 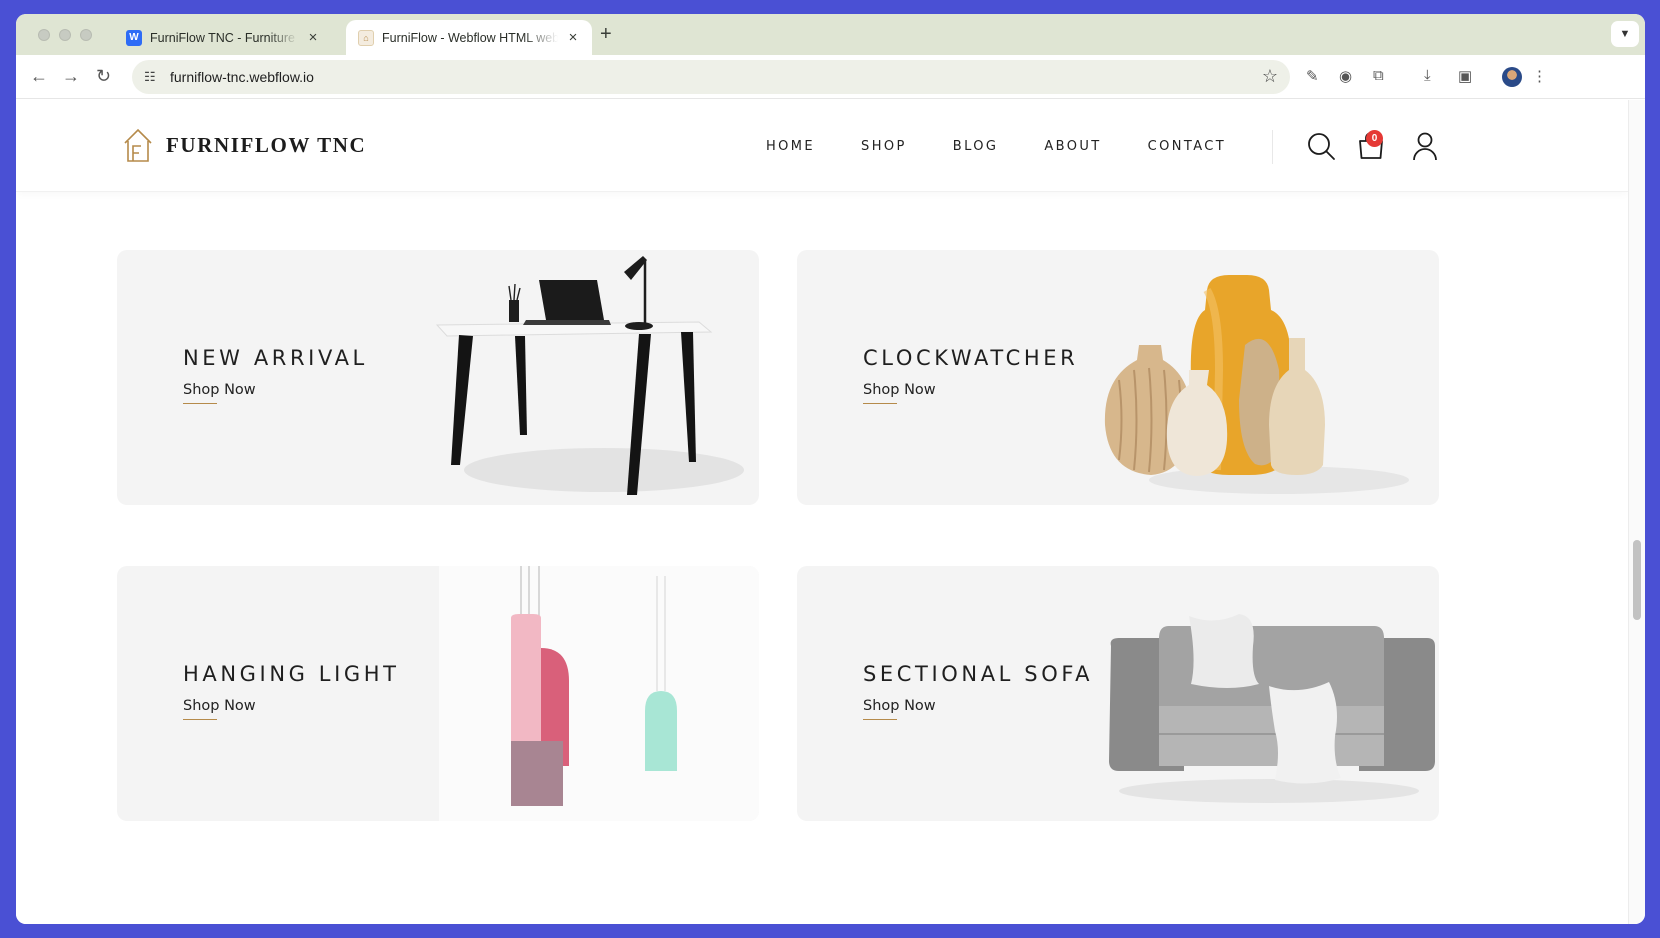 I want to click on tab-title: FurniFlow TNC - Furniture HTML, so click(x=224, y=37).